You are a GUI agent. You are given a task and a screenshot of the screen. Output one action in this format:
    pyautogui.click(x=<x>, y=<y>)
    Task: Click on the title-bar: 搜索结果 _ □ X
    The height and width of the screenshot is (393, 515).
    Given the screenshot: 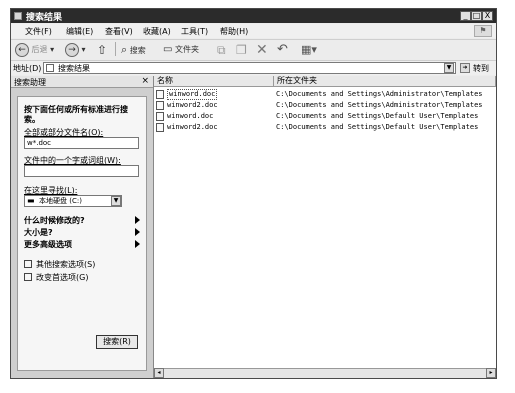 What is the action you would take?
    pyautogui.click(x=253, y=16)
    